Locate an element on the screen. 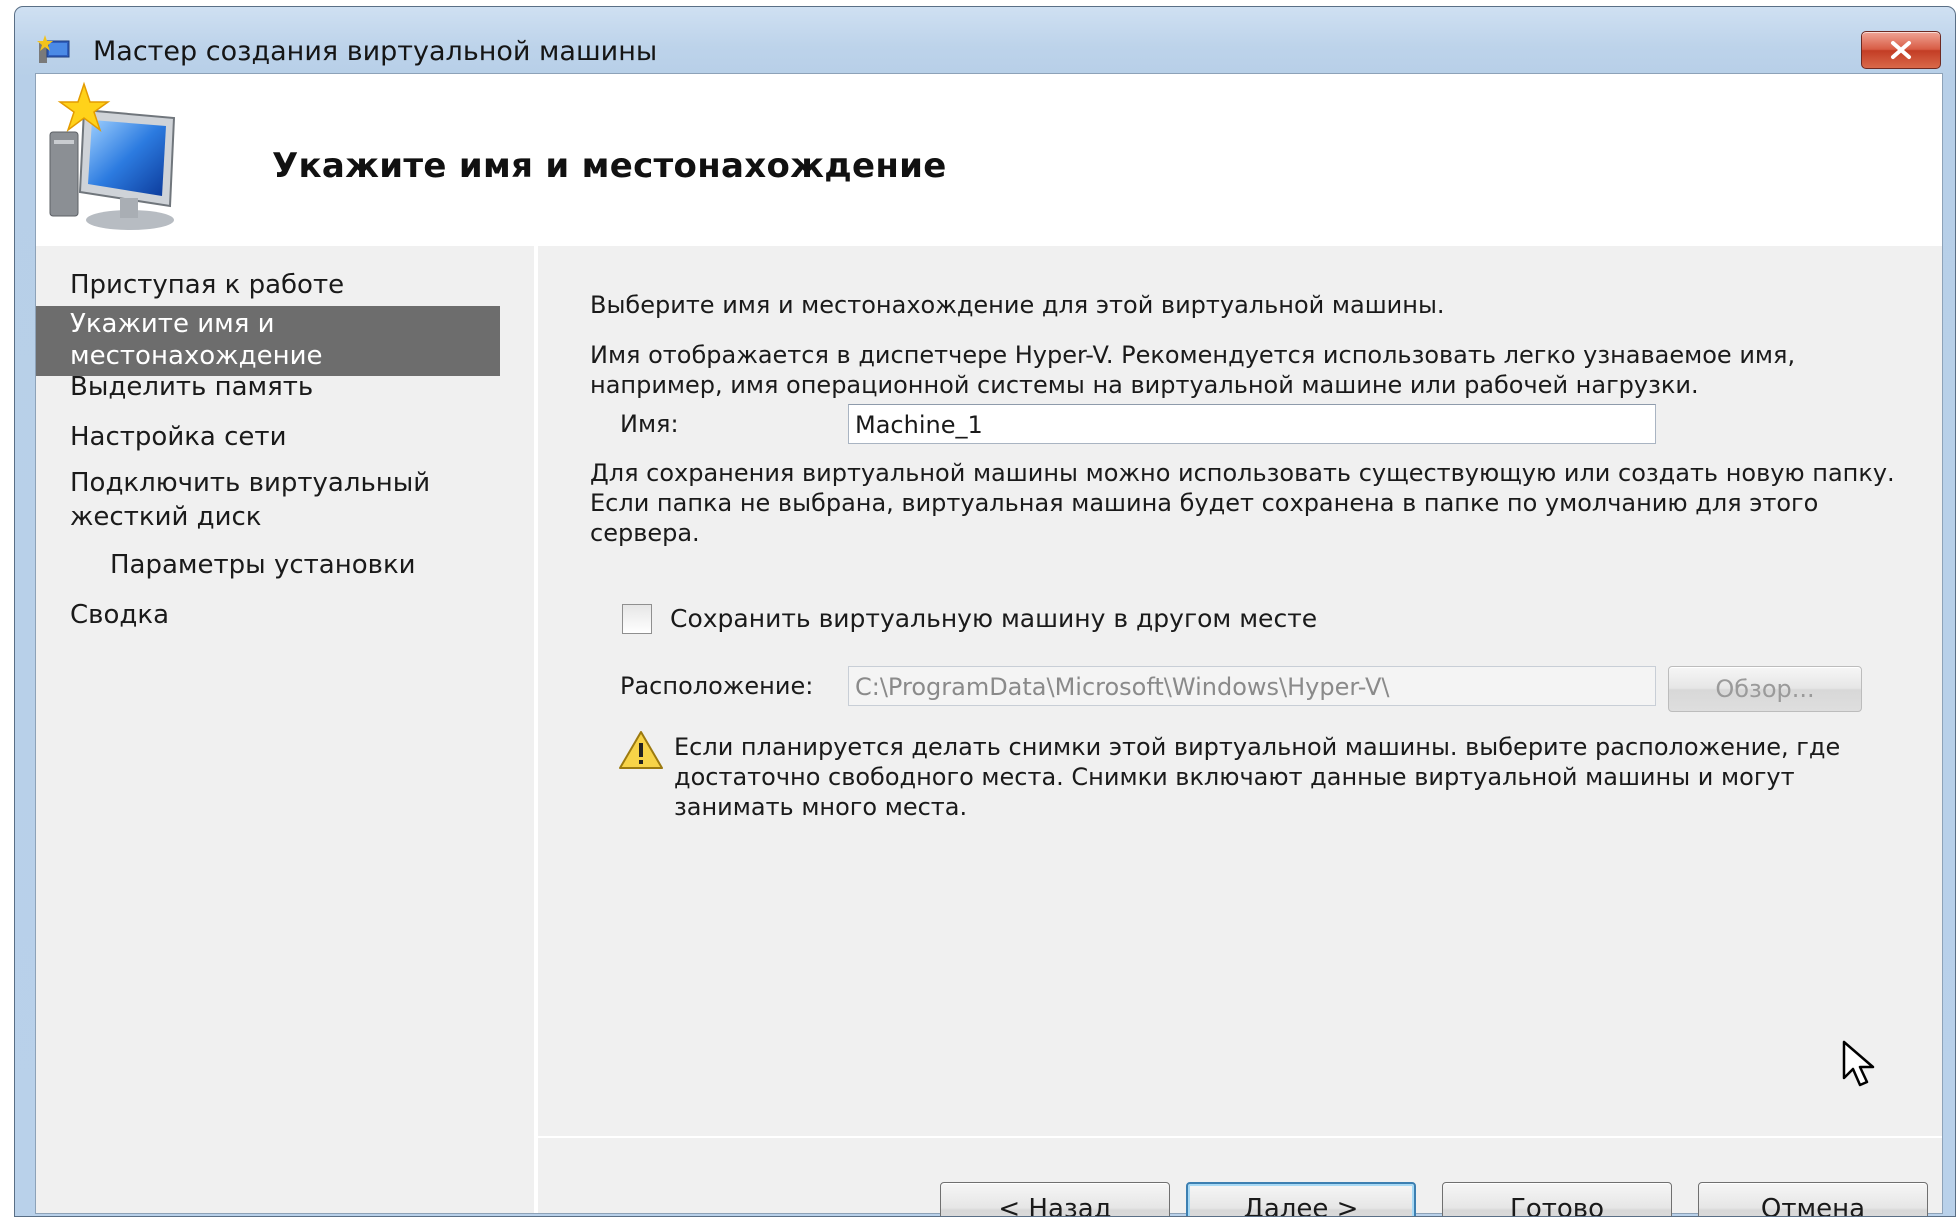  location-label: Расположение: is located at coordinates (717, 686).